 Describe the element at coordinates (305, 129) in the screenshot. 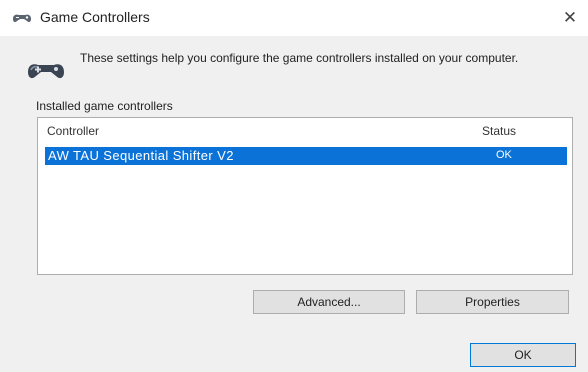

I see `list-header: Controller Status` at that location.